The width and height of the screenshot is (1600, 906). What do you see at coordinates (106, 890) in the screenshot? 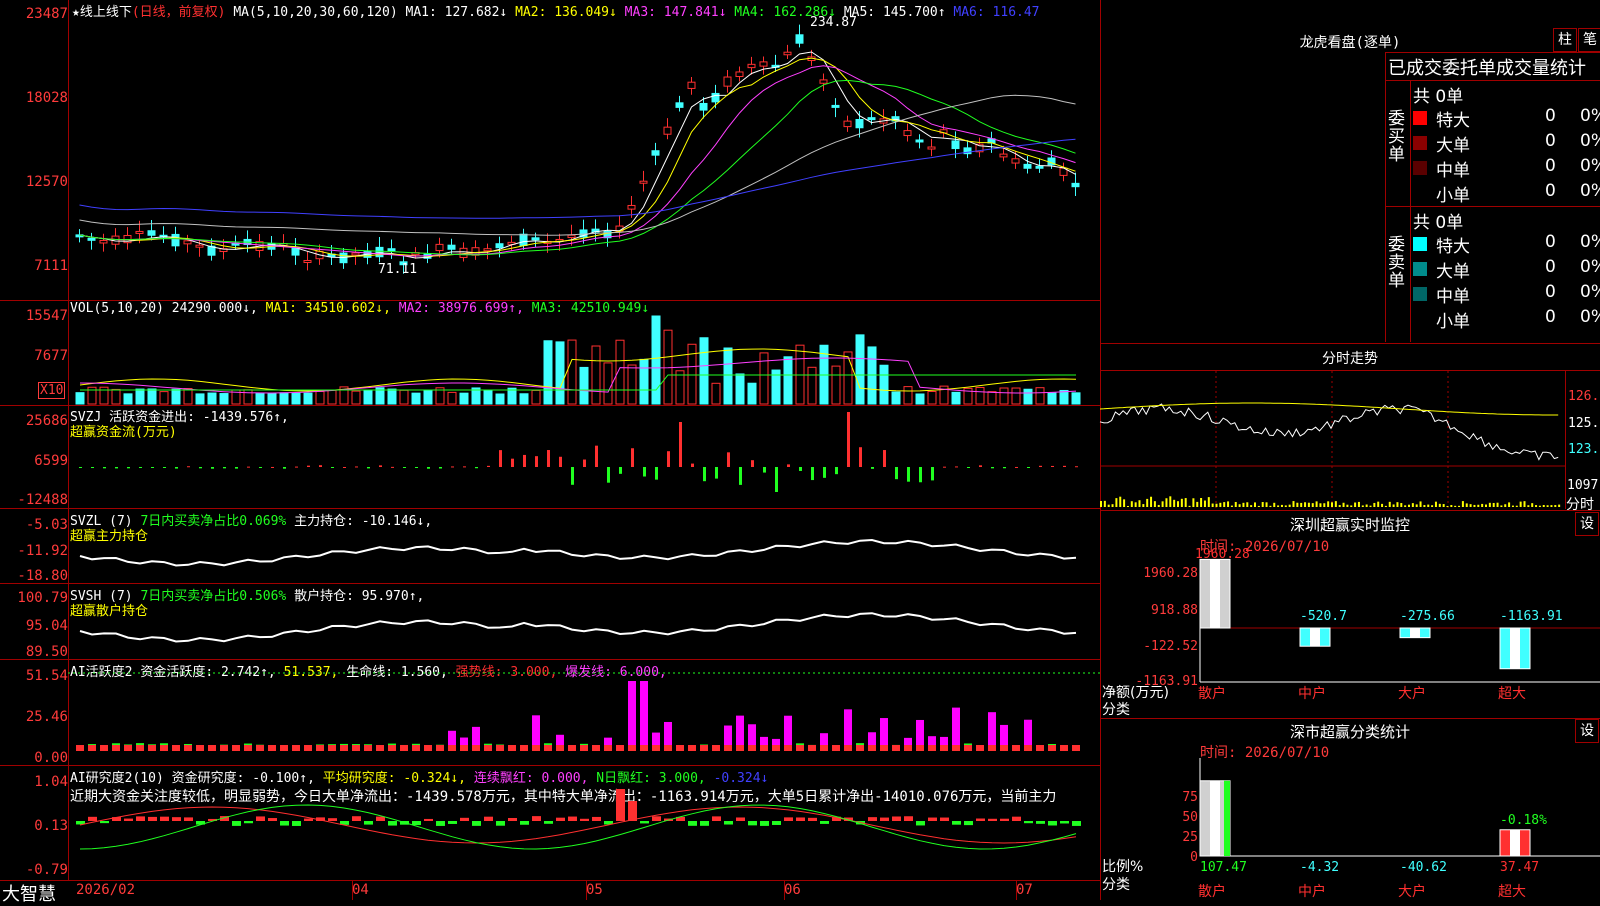
I see `x-tick: 2026/02` at bounding box center [106, 890].